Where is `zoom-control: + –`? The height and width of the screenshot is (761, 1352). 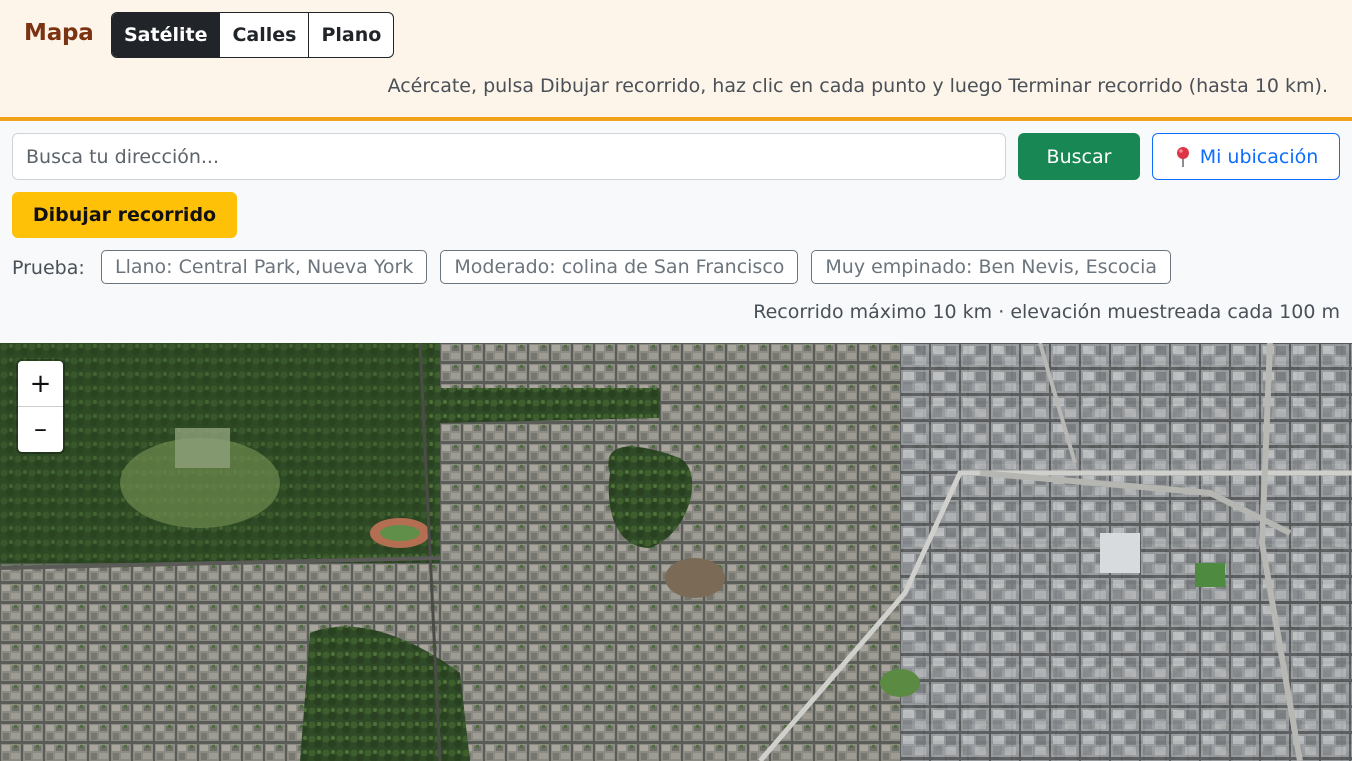 zoom-control: + – is located at coordinates (40, 406).